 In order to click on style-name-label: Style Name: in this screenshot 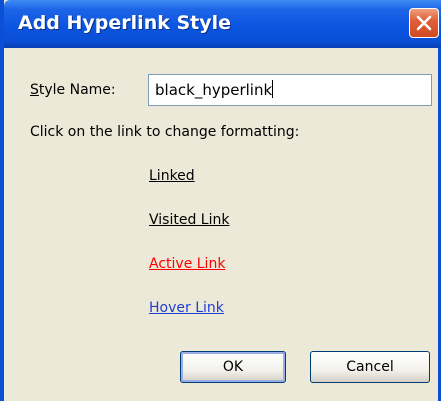, I will do `click(73, 90)`.